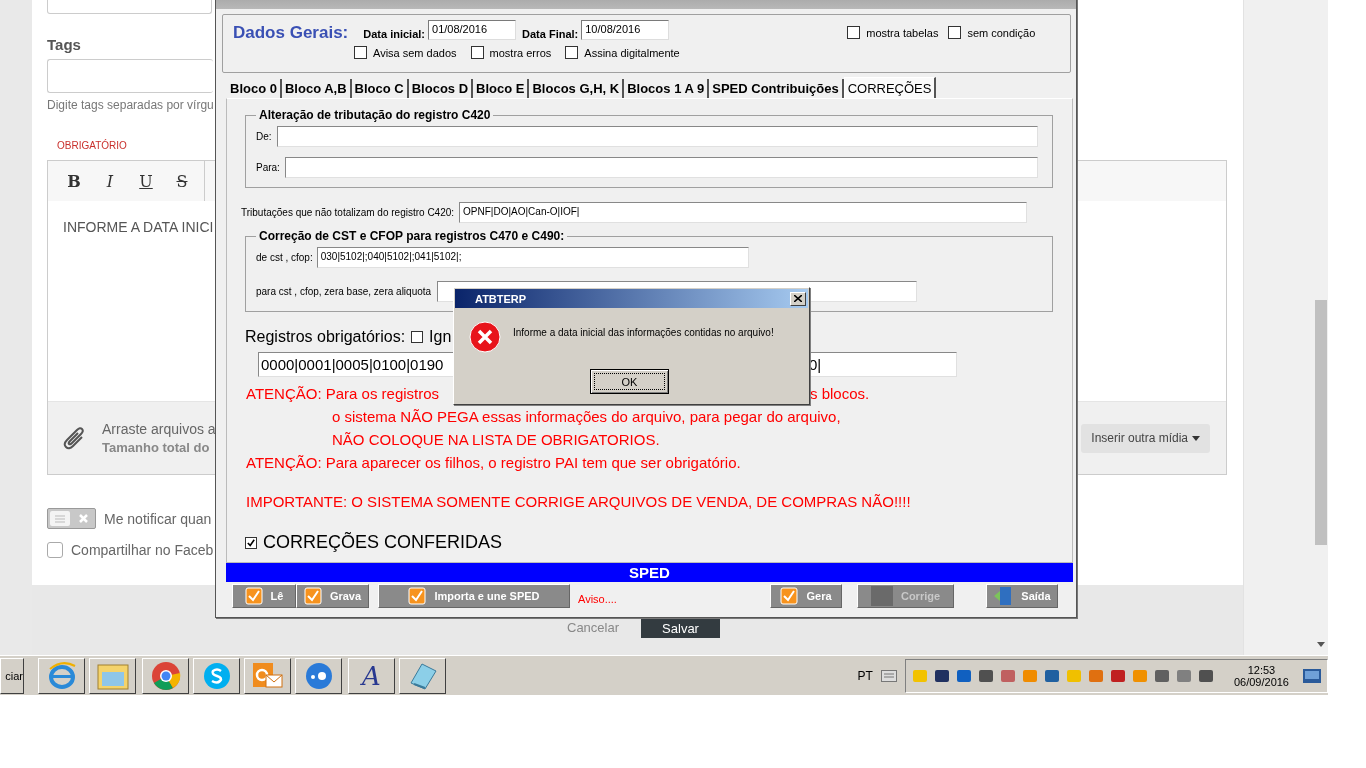 The width and height of the screenshot is (1366, 768). Describe the element at coordinates (343, 393) in the screenshot. I see `warning-text: ATENÇÃO: Para os registros` at that location.